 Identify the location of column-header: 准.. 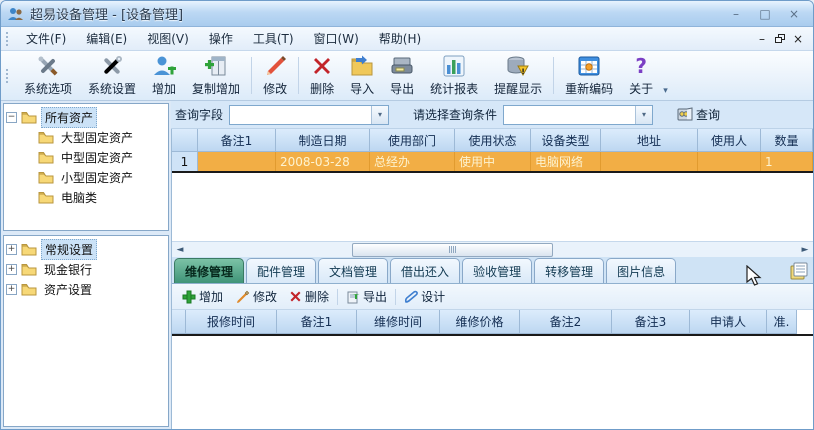
(782, 322).